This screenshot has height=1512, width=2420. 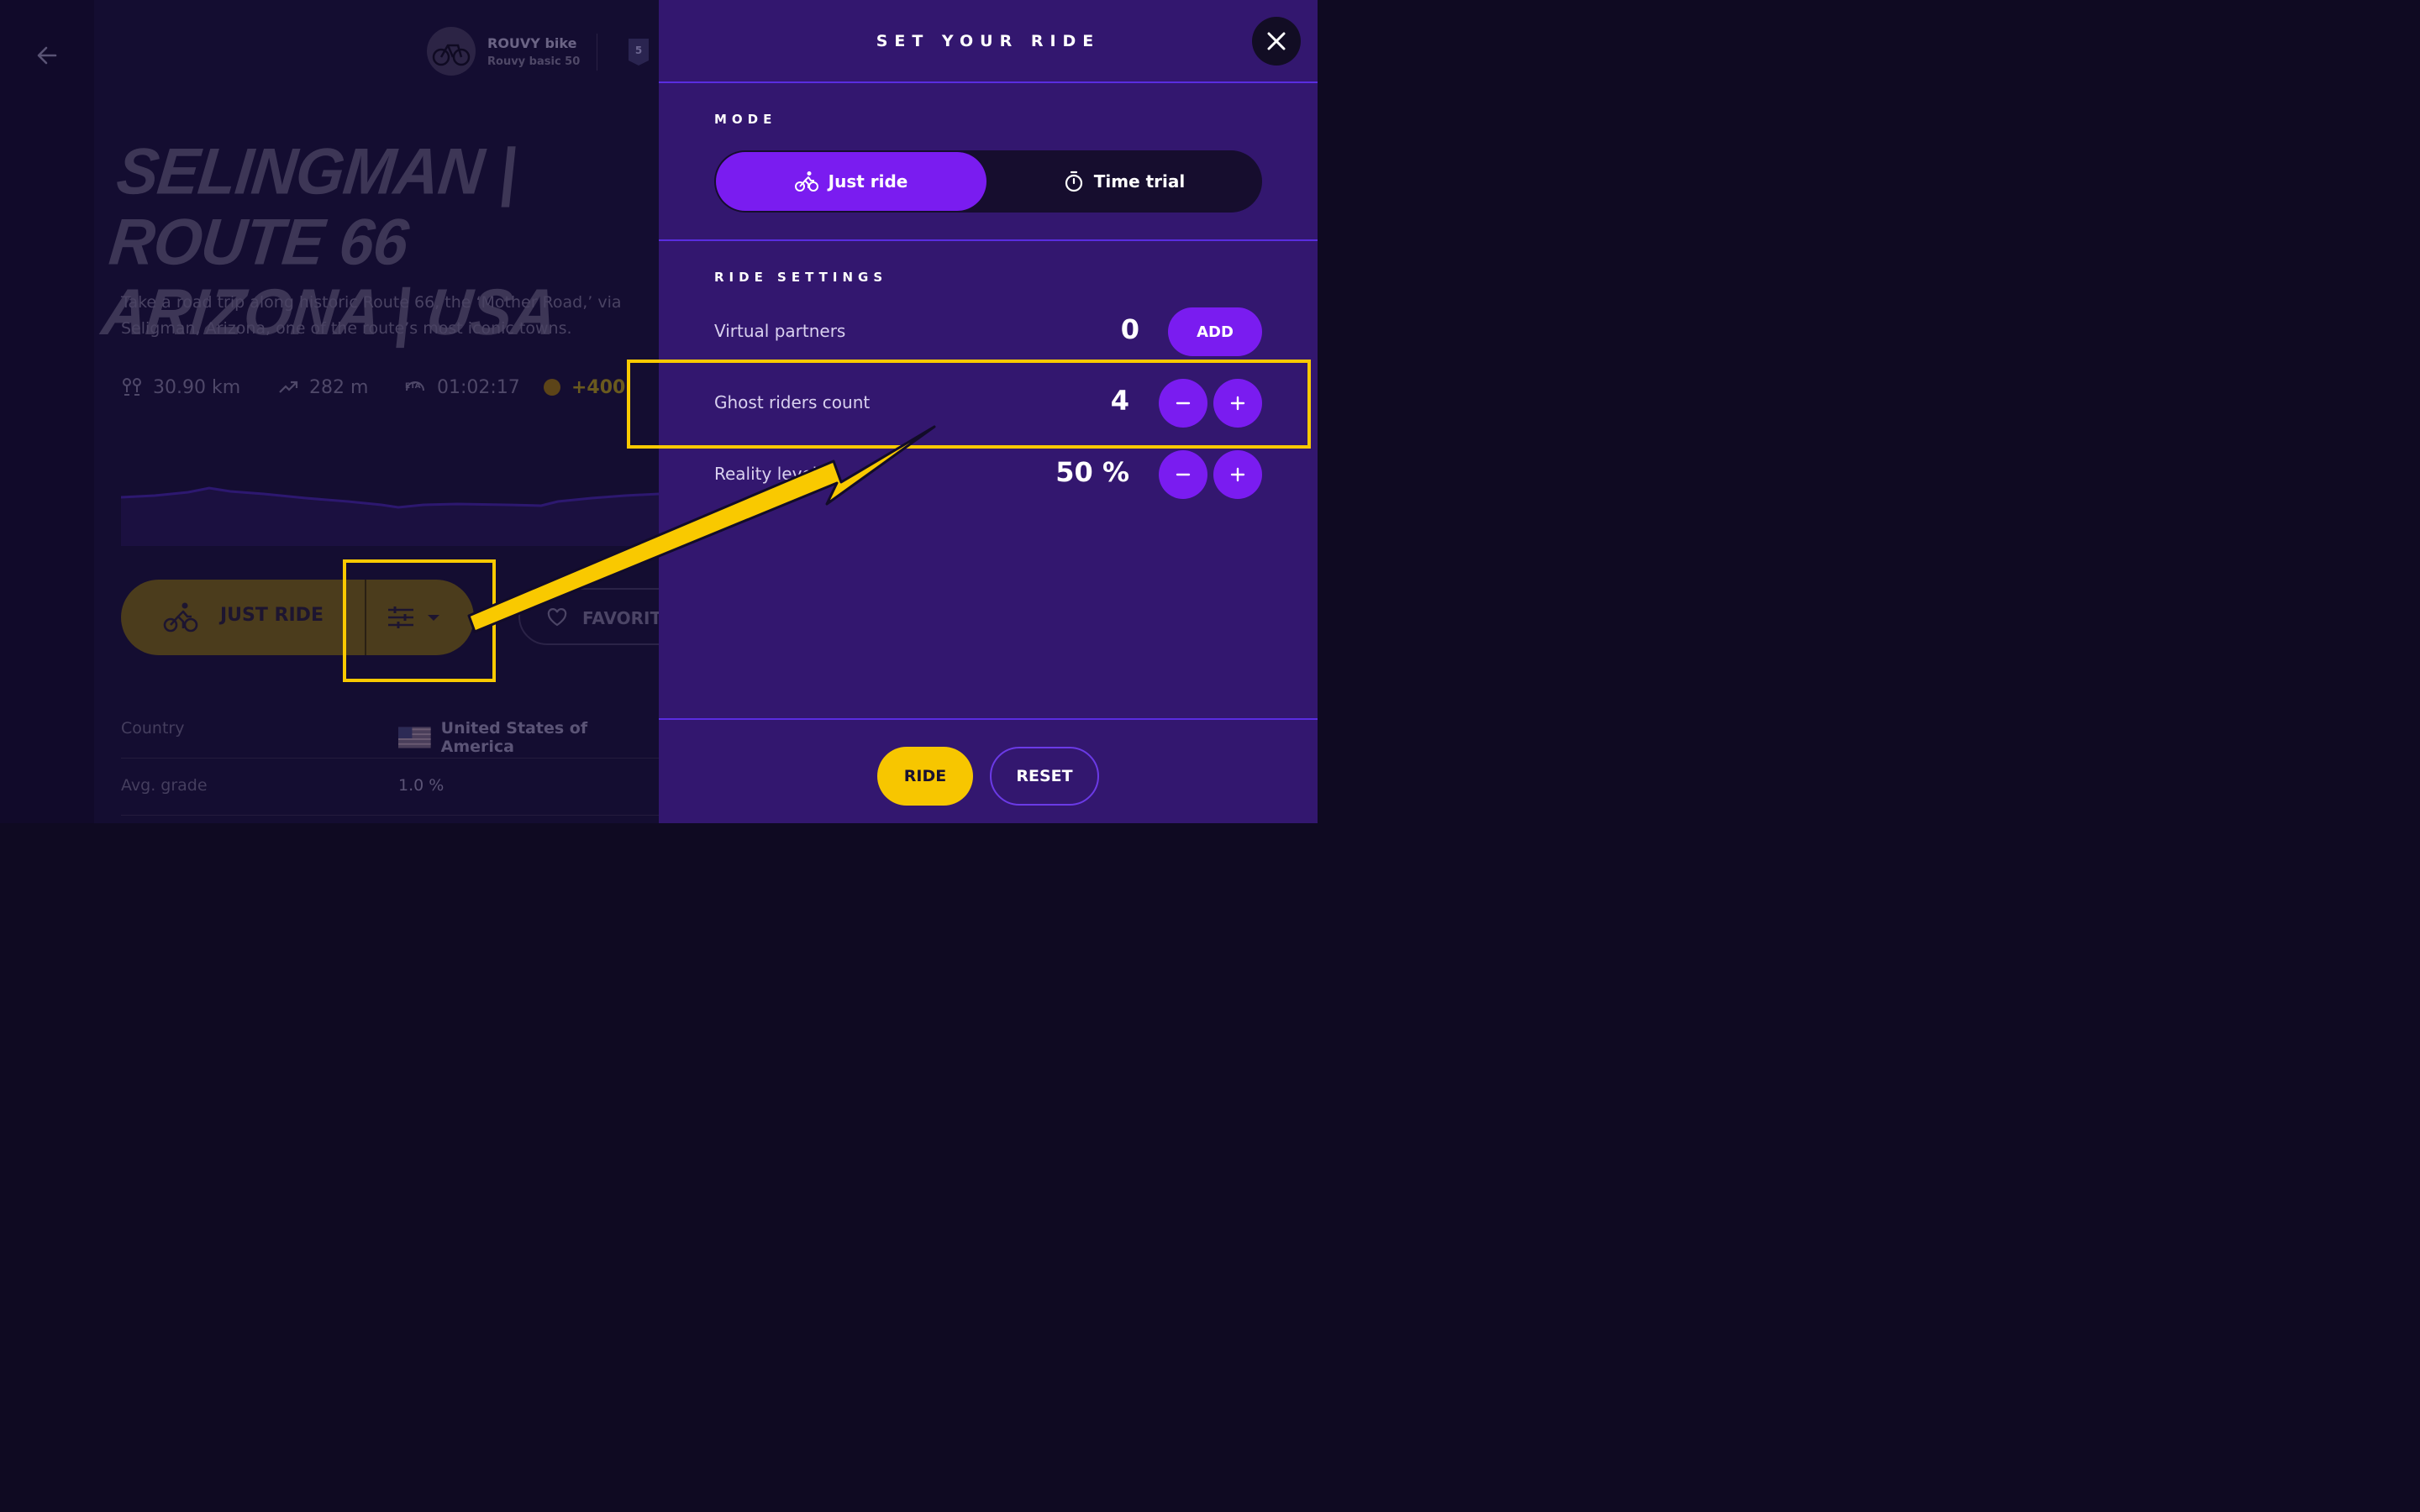 I want to click on virtual-partners-value: 0, so click(x=1130, y=329).